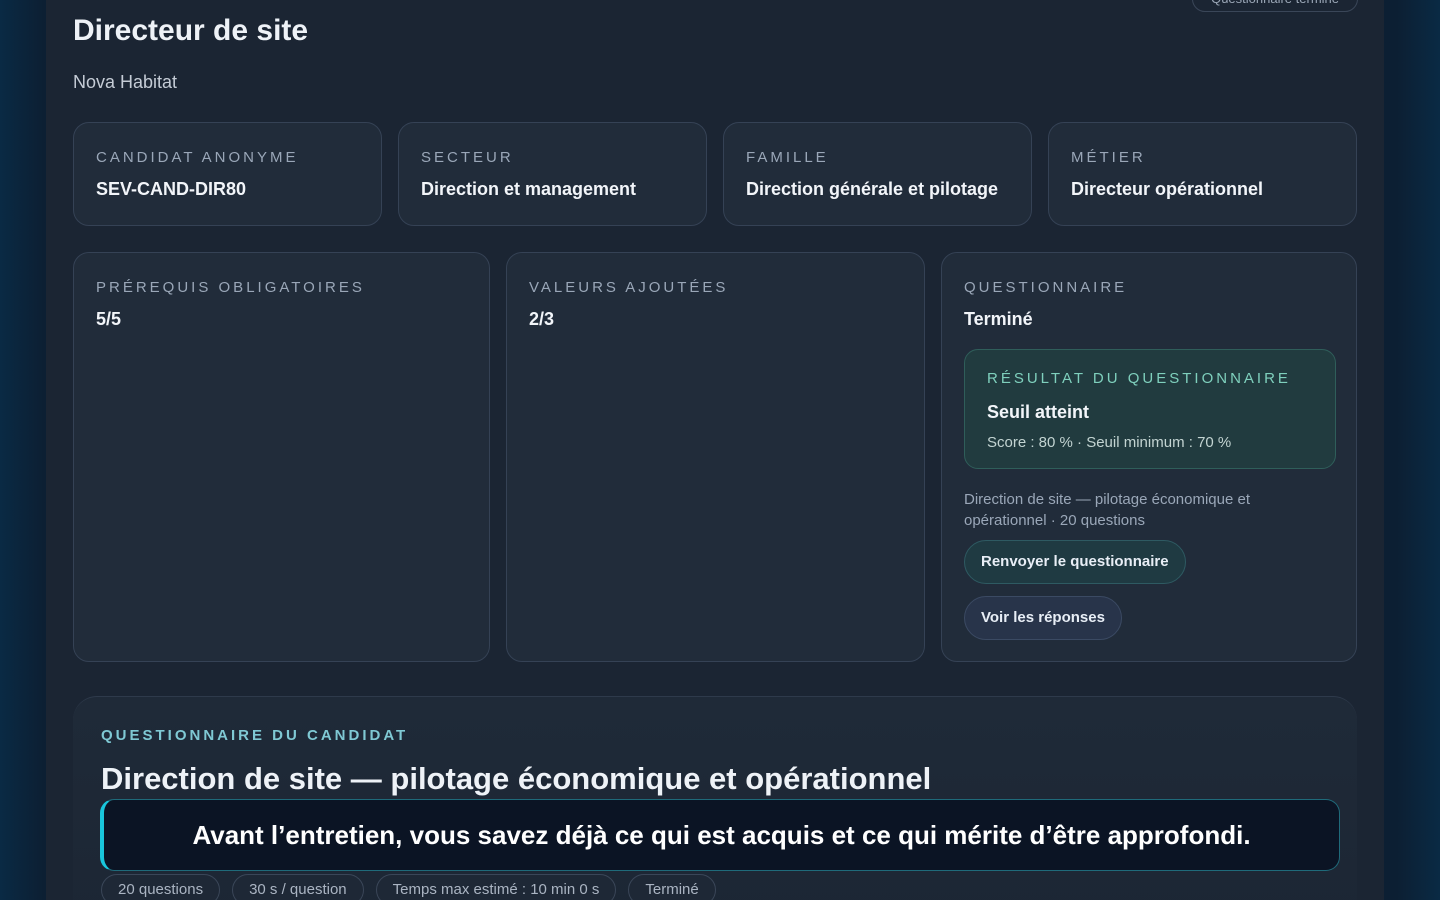 This screenshot has height=900, width=1440. I want to click on info-card-value: Direction et management, so click(529, 189).